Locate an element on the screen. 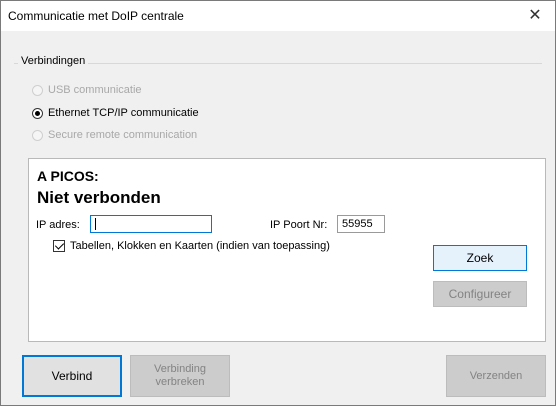 The height and width of the screenshot is (406, 556). radio-usb: USB communicatie is located at coordinates (87, 90).